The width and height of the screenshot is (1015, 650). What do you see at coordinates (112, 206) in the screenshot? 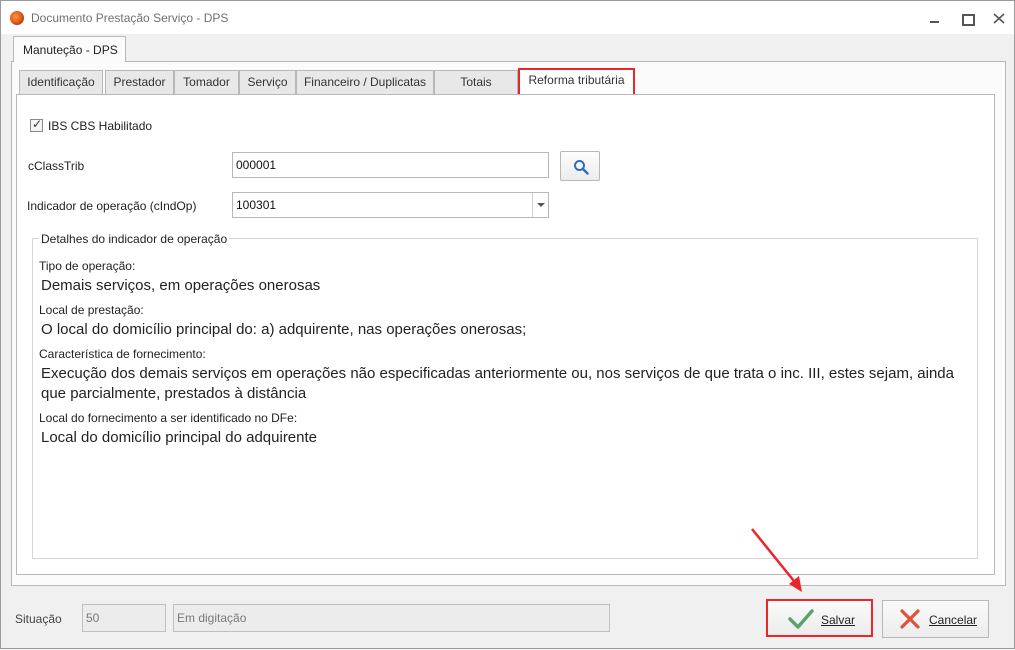
I see `indop-label: Indicador de operação (cIndOp)` at bounding box center [112, 206].